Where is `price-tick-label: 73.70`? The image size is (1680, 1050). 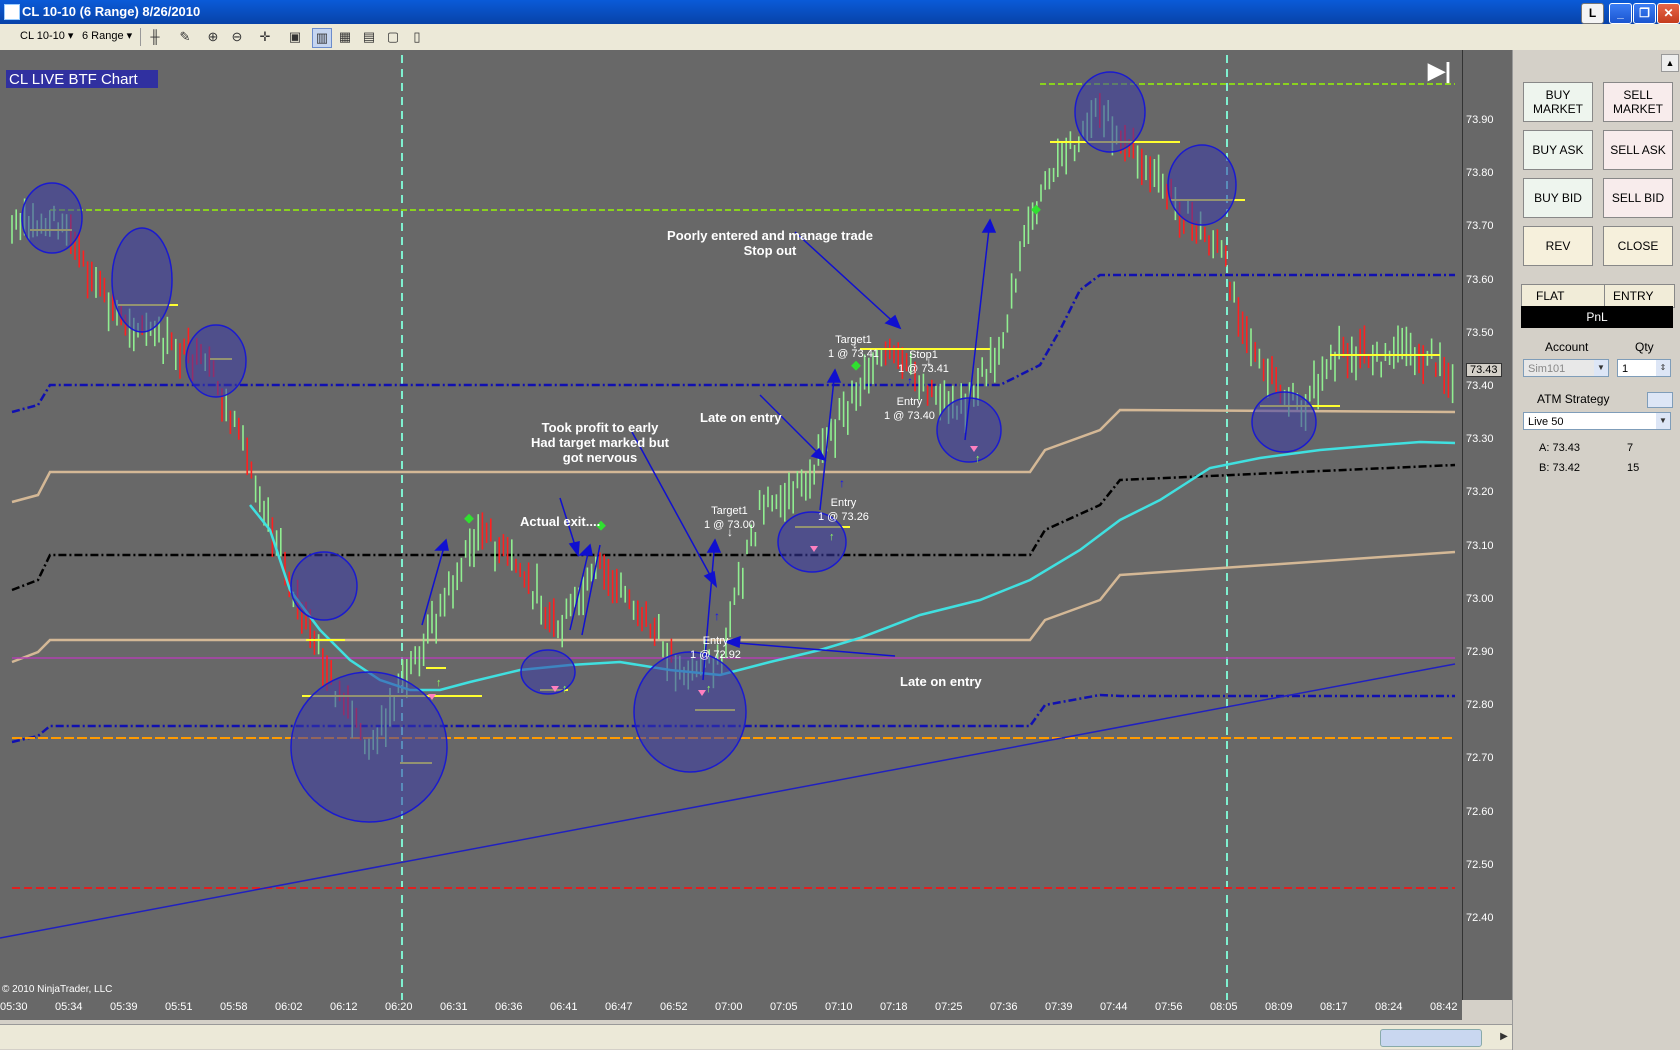 price-tick-label: 73.70 is located at coordinates (1480, 226).